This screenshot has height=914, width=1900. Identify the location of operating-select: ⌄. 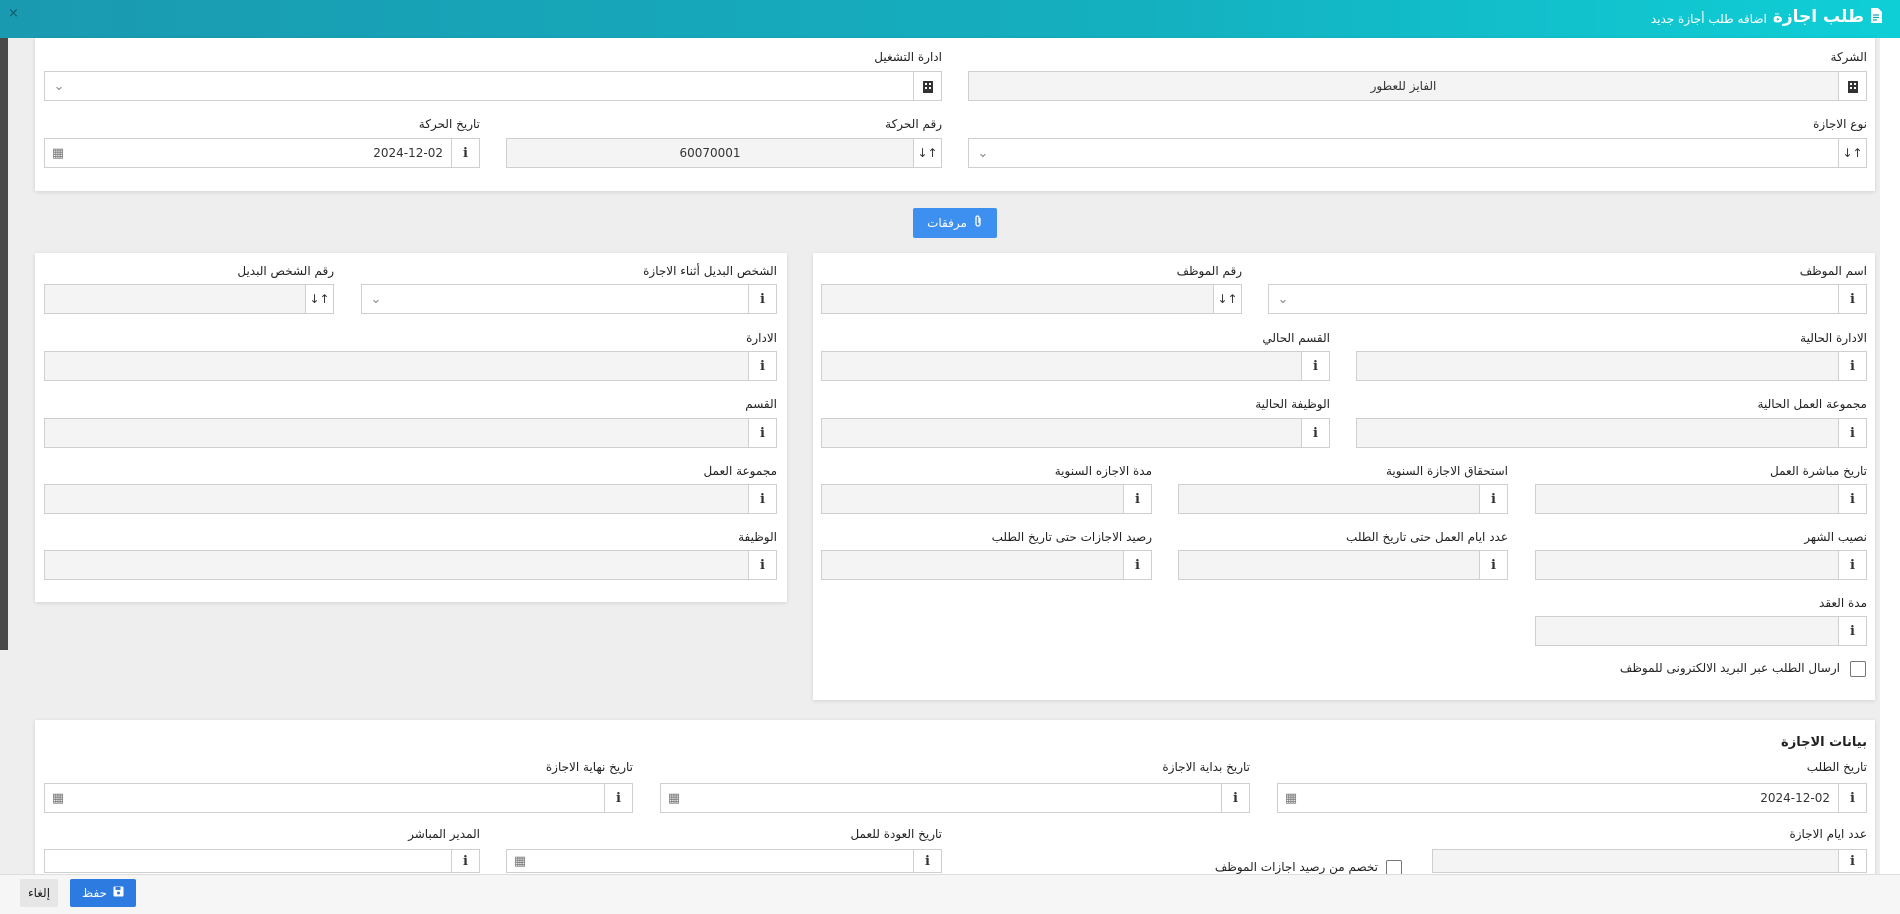
(493, 86).